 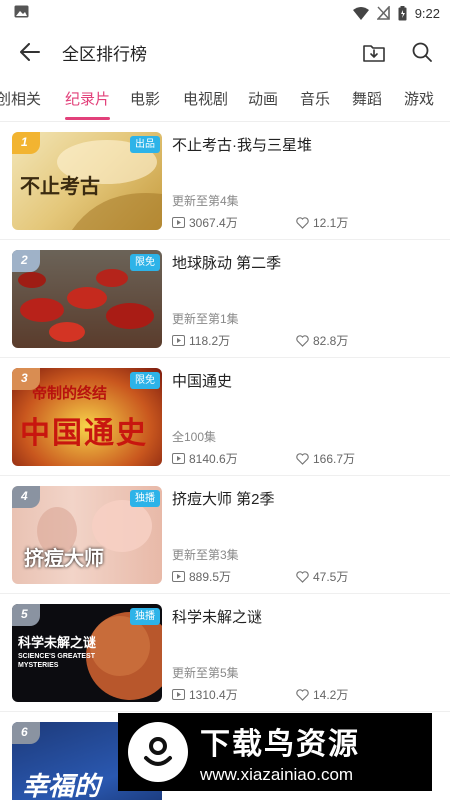 I want to click on status-badge: 出品, so click(x=145, y=144).